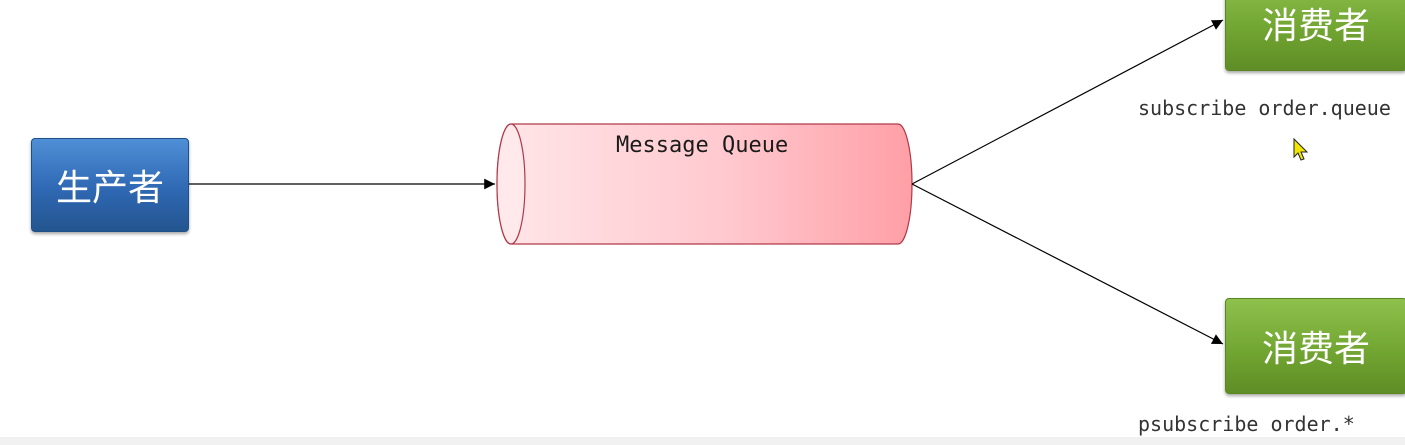 The height and width of the screenshot is (445, 1405). Describe the element at coordinates (1264, 108) in the screenshot. I see `subscribe-caption: subscribe order.queue` at that location.